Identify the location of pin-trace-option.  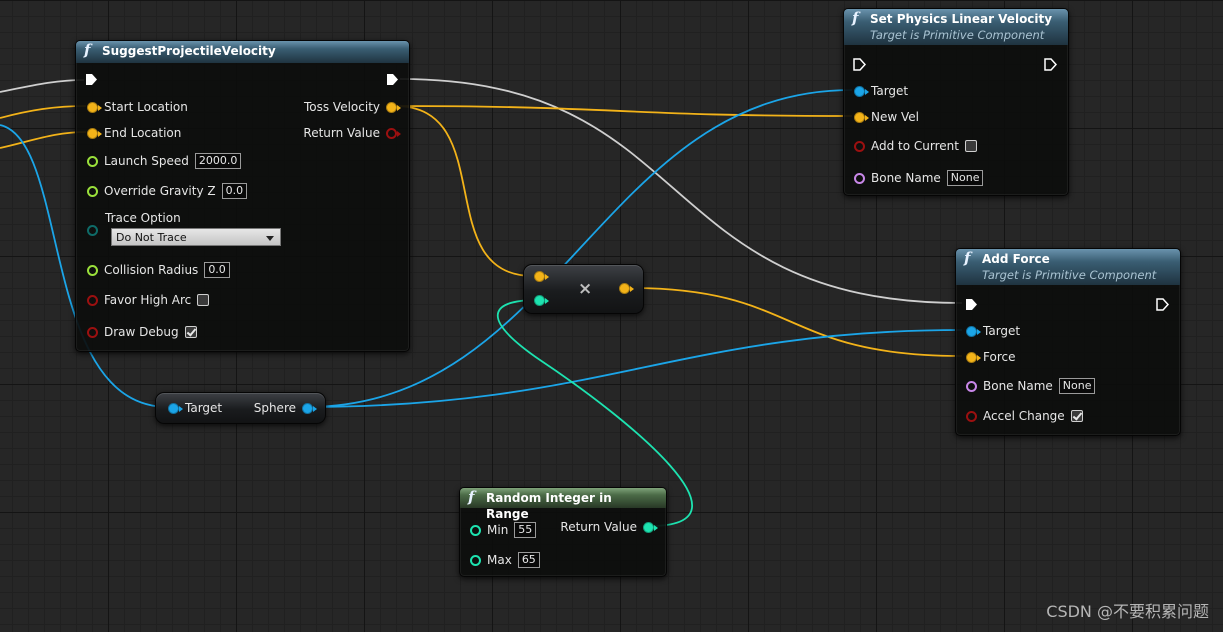
(92, 230).